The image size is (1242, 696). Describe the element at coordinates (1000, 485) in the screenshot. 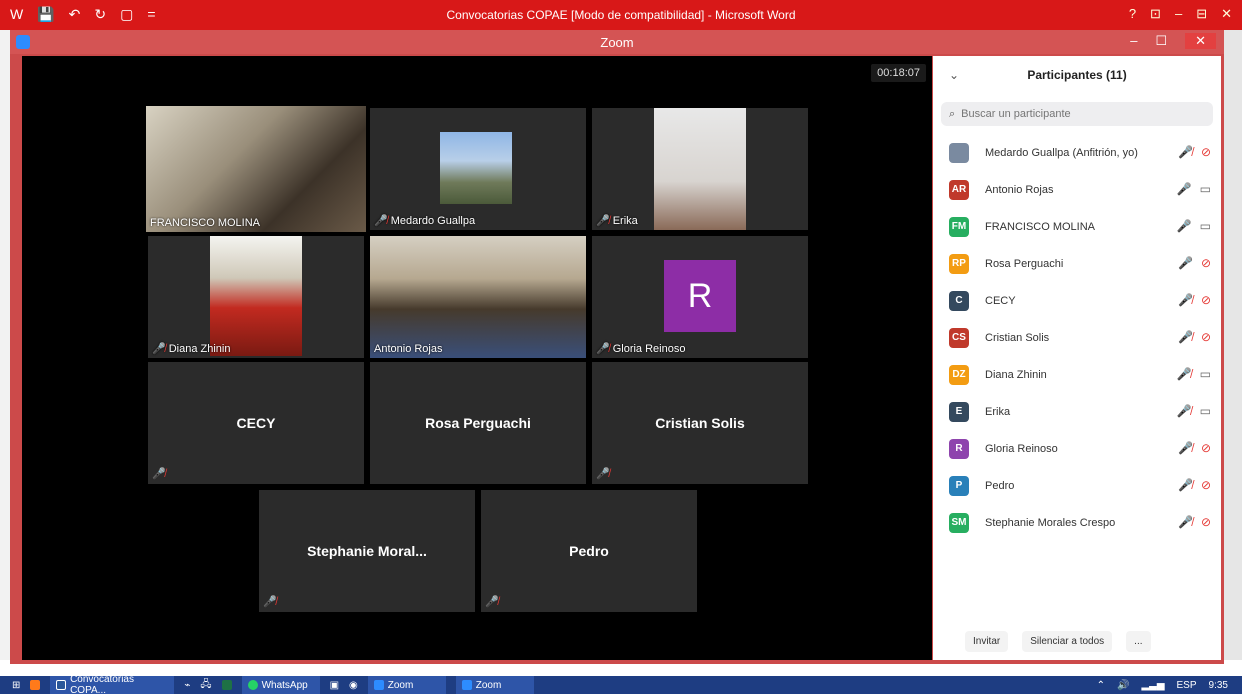

I see `participant-name: Pedro` at that location.